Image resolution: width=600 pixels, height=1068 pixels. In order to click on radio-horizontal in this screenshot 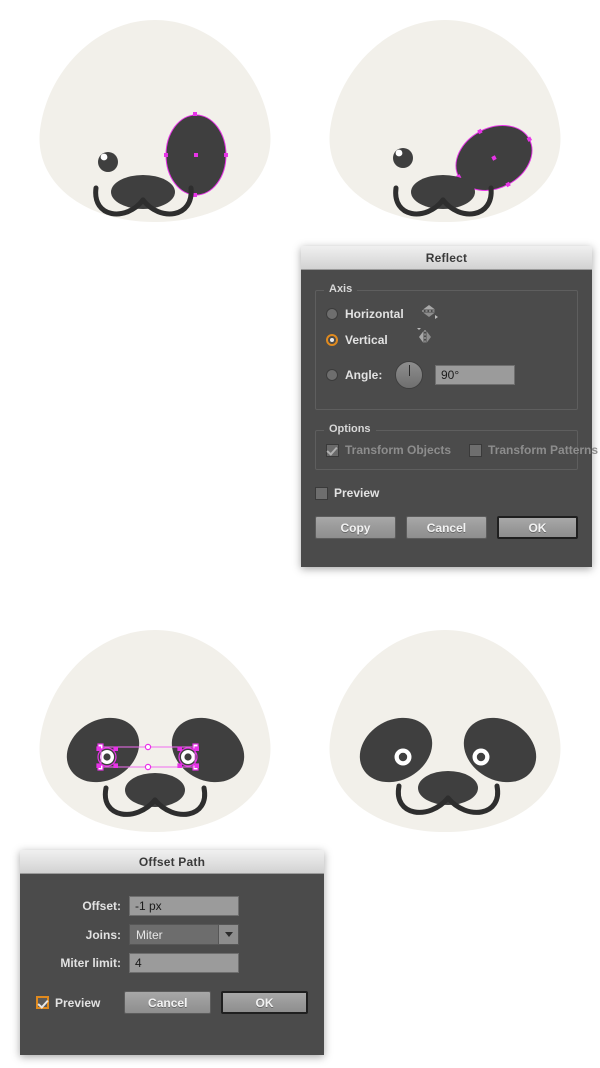, I will do `click(332, 313)`.